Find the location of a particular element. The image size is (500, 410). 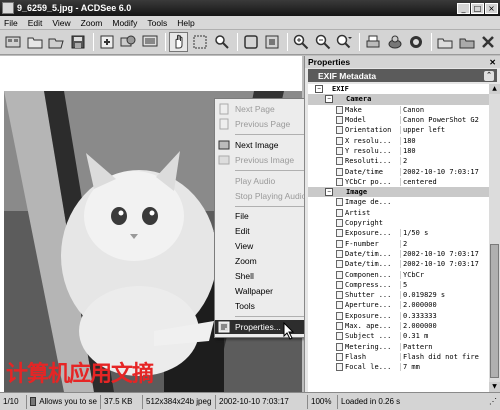

exif-property-row: Make Canon is located at coordinates (398, 110).